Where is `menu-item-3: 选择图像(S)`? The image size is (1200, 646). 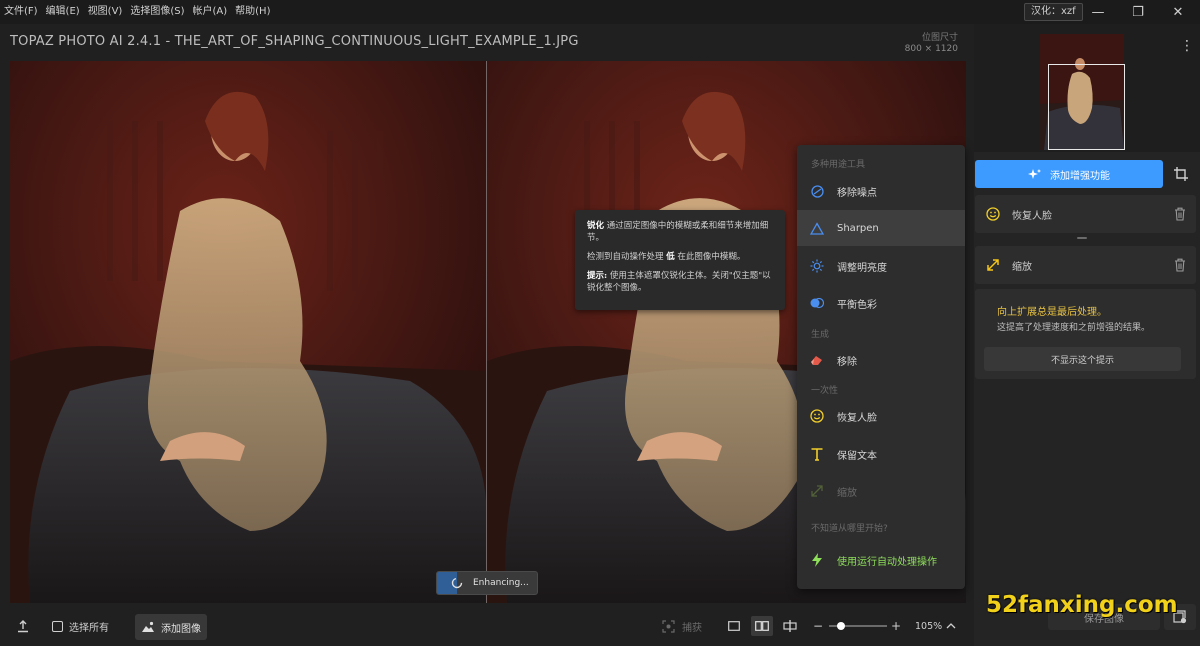 menu-item-3: 选择图像(S) is located at coordinates (157, 12).